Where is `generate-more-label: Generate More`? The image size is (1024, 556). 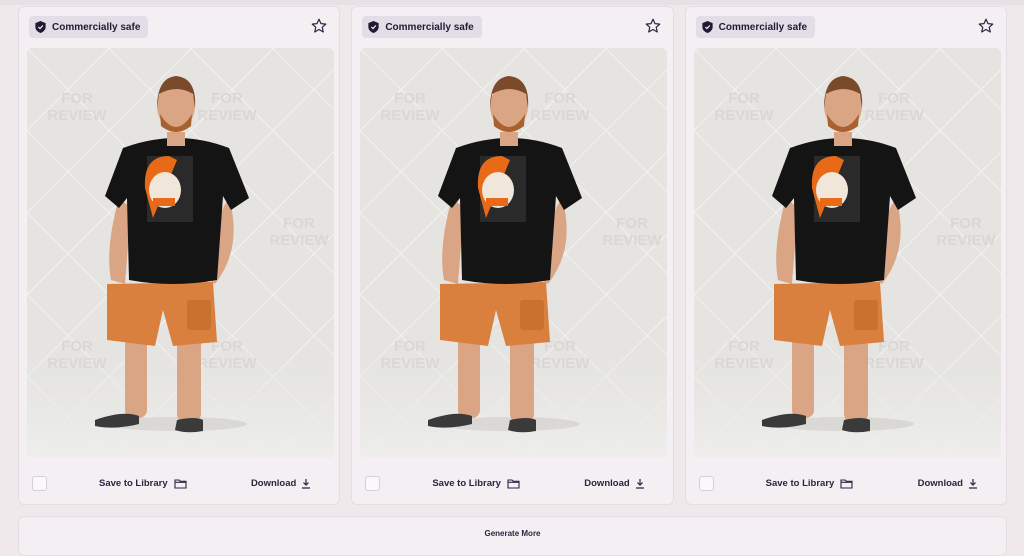
generate-more-label: Generate More is located at coordinates (512, 533).